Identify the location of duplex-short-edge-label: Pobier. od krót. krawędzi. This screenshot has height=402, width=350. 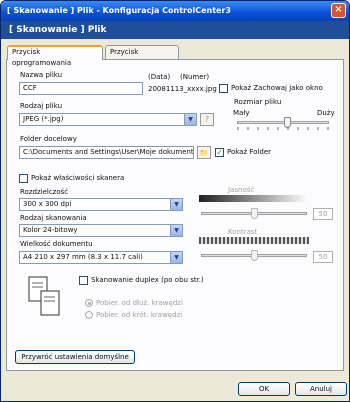
(139, 315).